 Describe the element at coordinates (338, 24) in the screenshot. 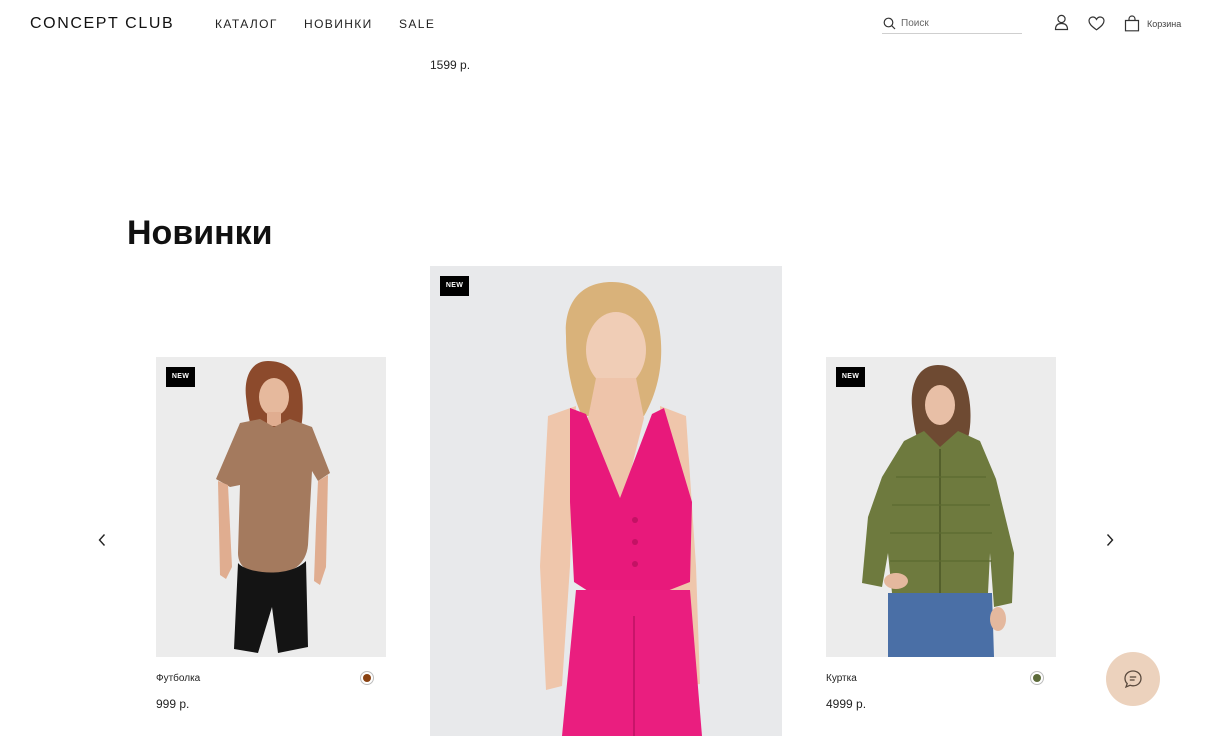

I see `nav-item-new: НОВИНКИ` at that location.